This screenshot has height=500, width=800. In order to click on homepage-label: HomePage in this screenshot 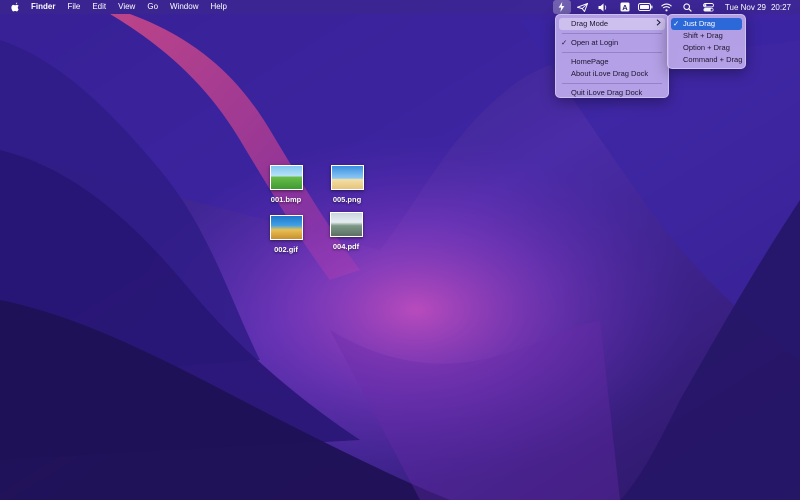, I will do `click(590, 61)`.